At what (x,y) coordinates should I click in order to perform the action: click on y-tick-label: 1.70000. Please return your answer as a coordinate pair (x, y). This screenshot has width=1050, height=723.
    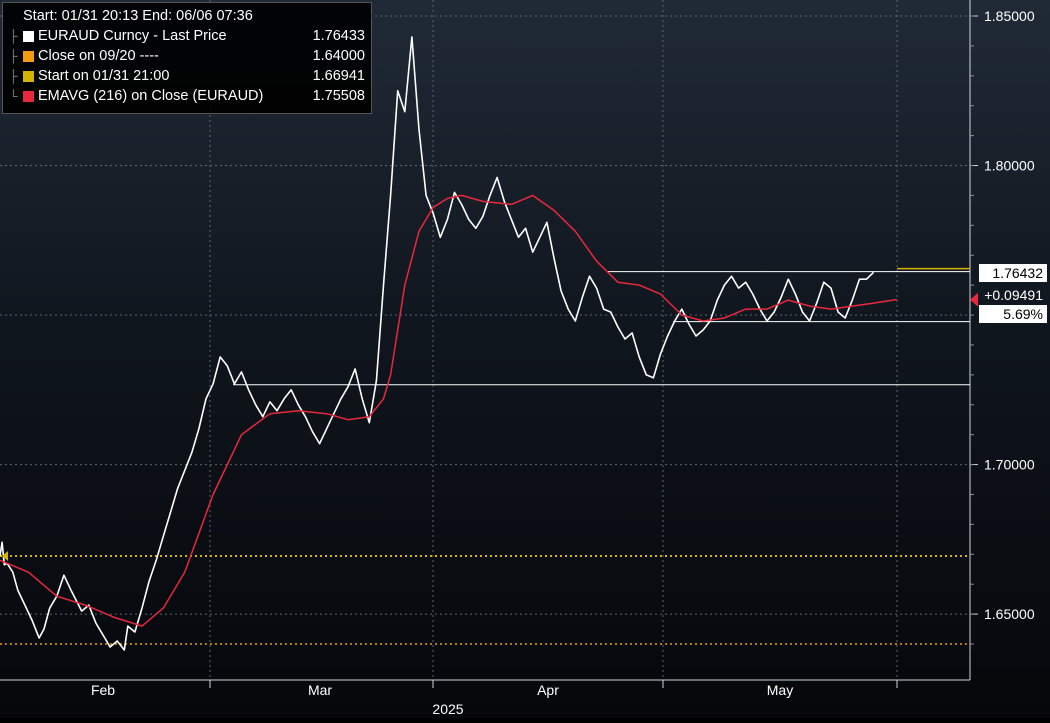
    Looking at the image, I should click on (1009, 465).